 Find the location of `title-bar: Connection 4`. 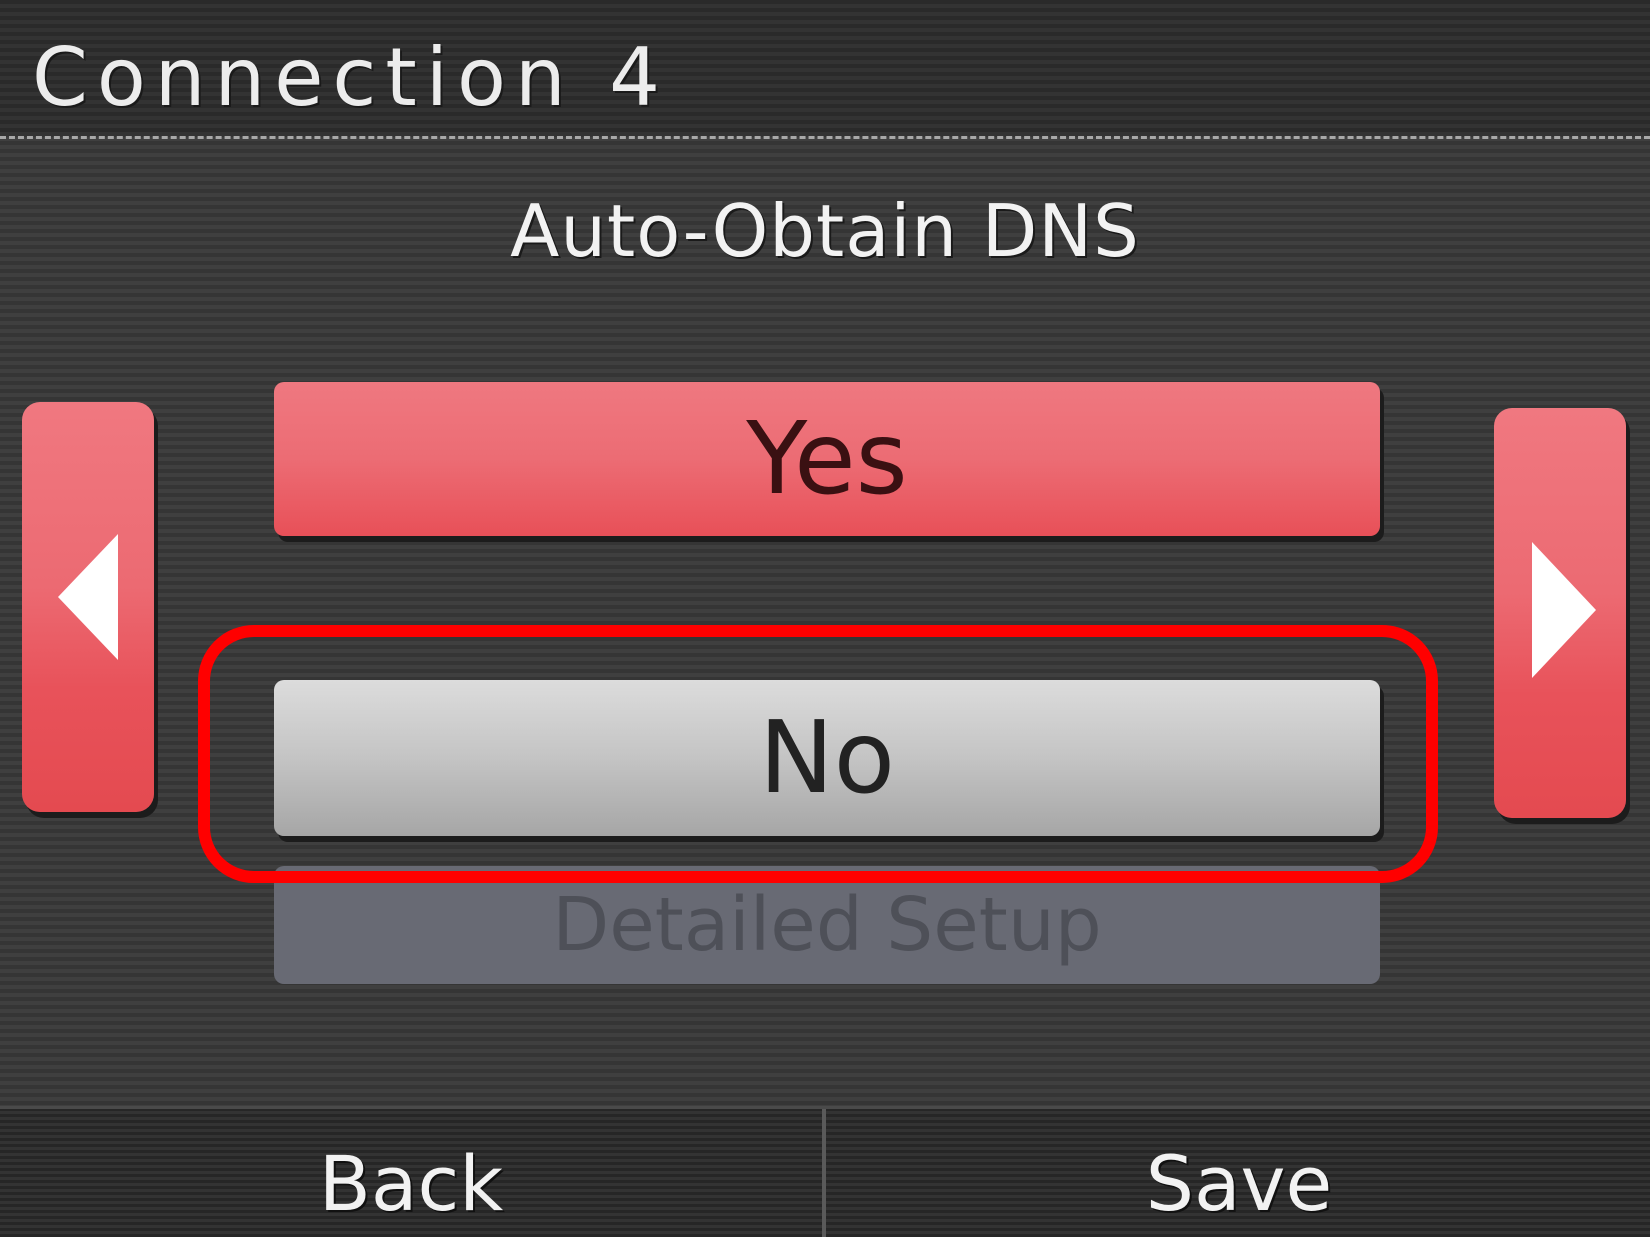

title-bar: Connection 4 is located at coordinates (825, 68).